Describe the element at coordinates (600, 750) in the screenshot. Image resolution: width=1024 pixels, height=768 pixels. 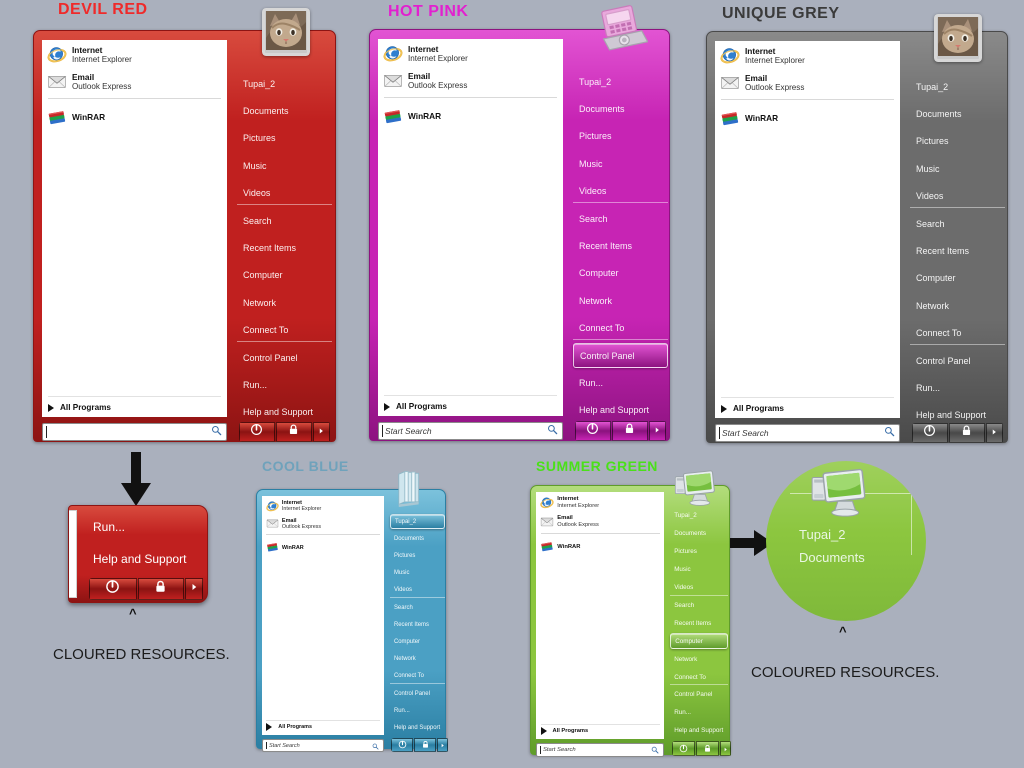
I see `start-search-box-summer-green: Start Search` at that location.